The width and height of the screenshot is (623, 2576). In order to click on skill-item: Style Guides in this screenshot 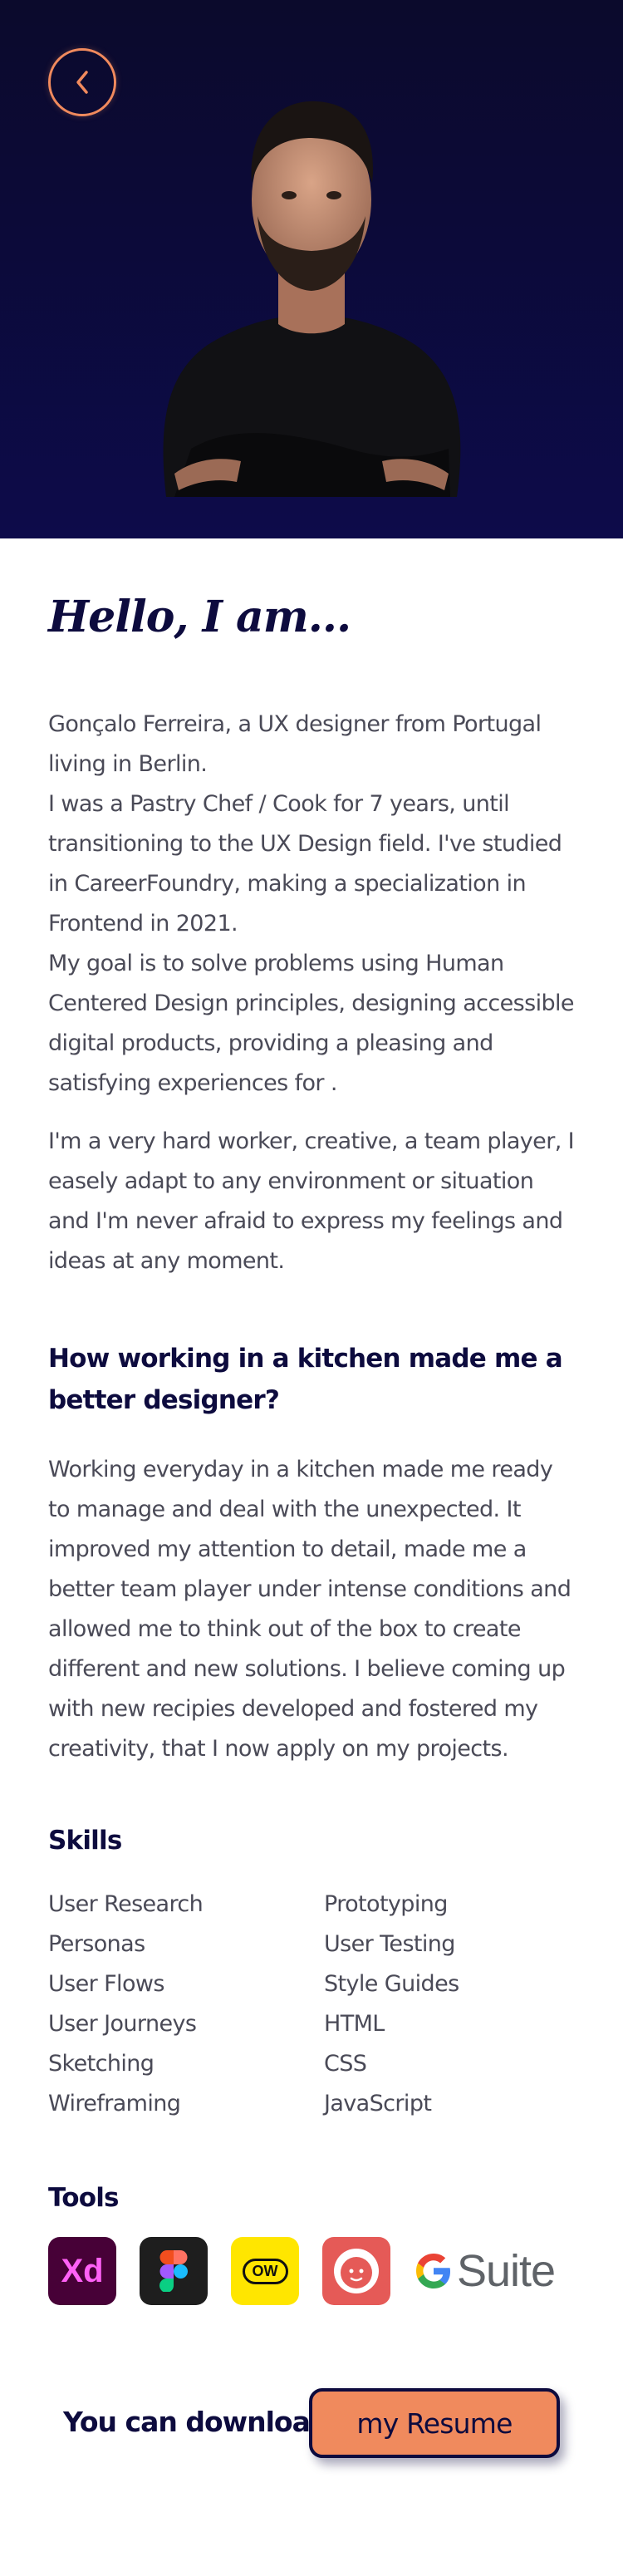, I will do `click(391, 1984)`.